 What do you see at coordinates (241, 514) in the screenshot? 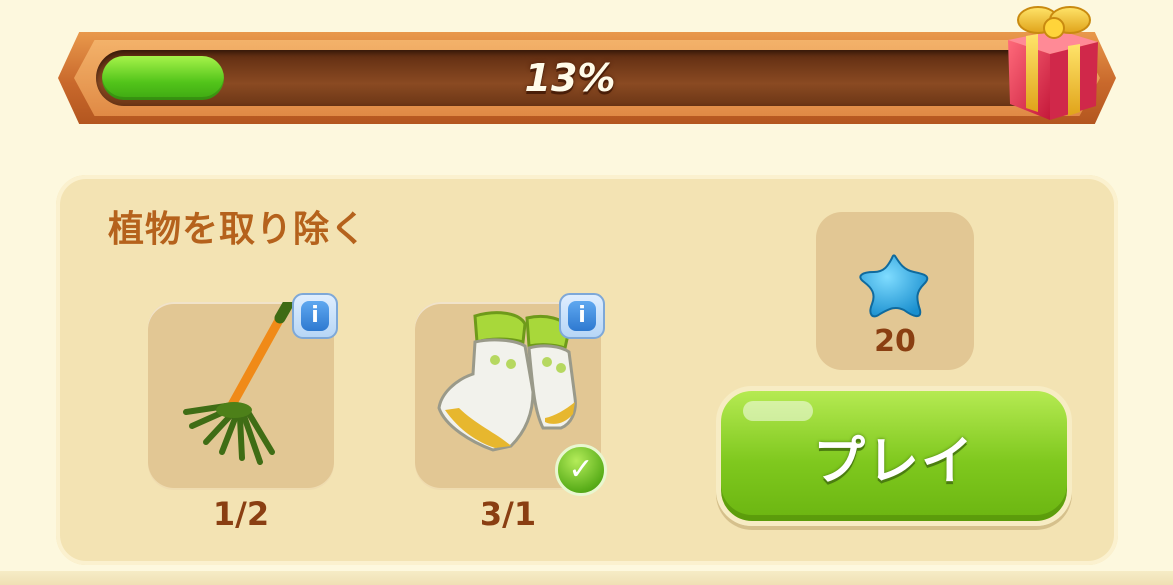
I see `item-count-rake: 1/2` at bounding box center [241, 514].